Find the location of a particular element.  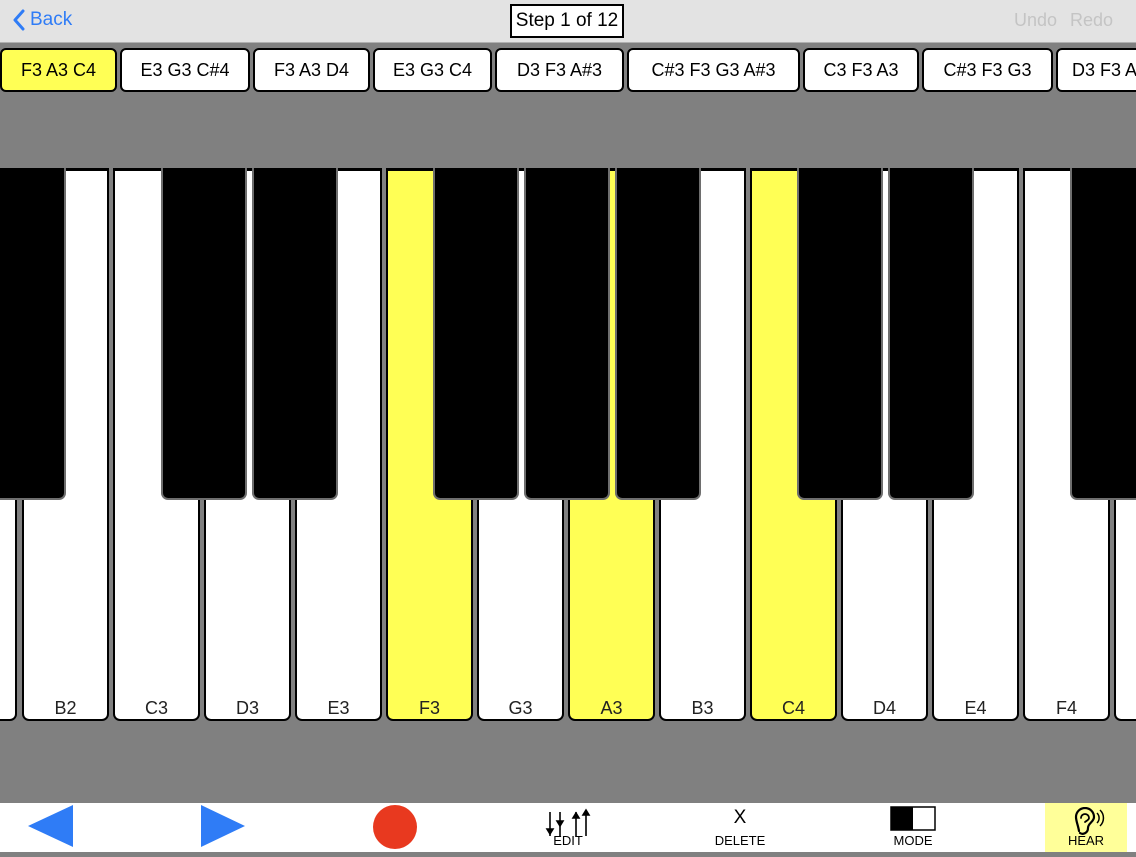

key-label: E3 is located at coordinates (338, 708).